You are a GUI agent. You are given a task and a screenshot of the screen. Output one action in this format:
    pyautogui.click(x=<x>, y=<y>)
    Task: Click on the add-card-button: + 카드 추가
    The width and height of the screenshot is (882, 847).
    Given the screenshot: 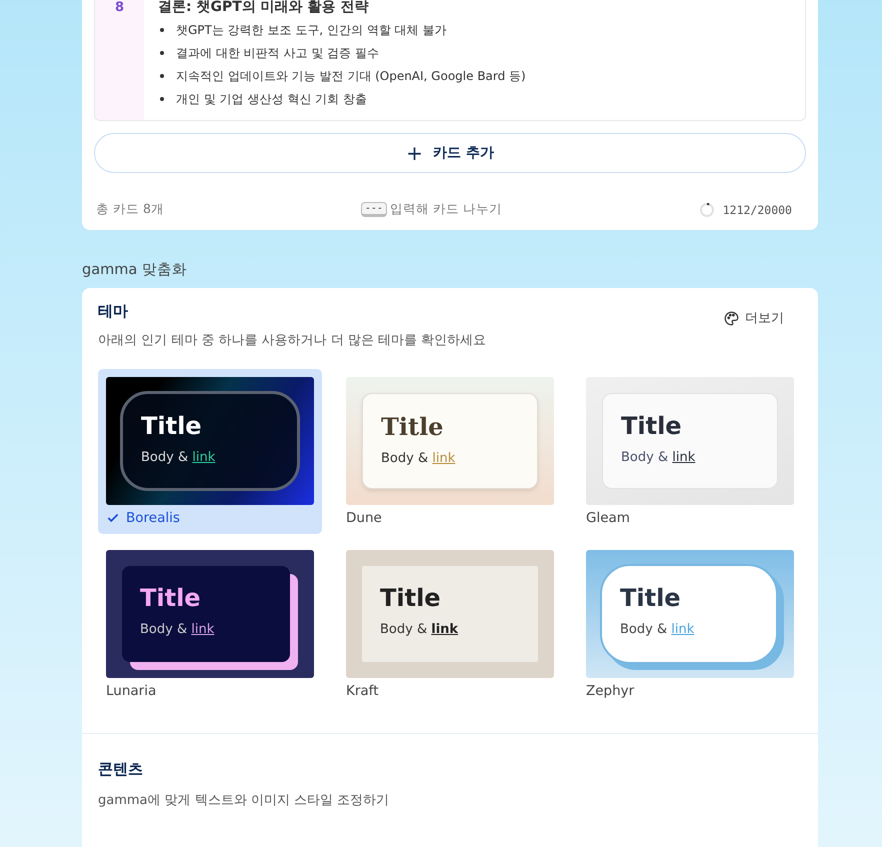 What is the action you would take?
    pyautogui.click(x=450, y=153)
    